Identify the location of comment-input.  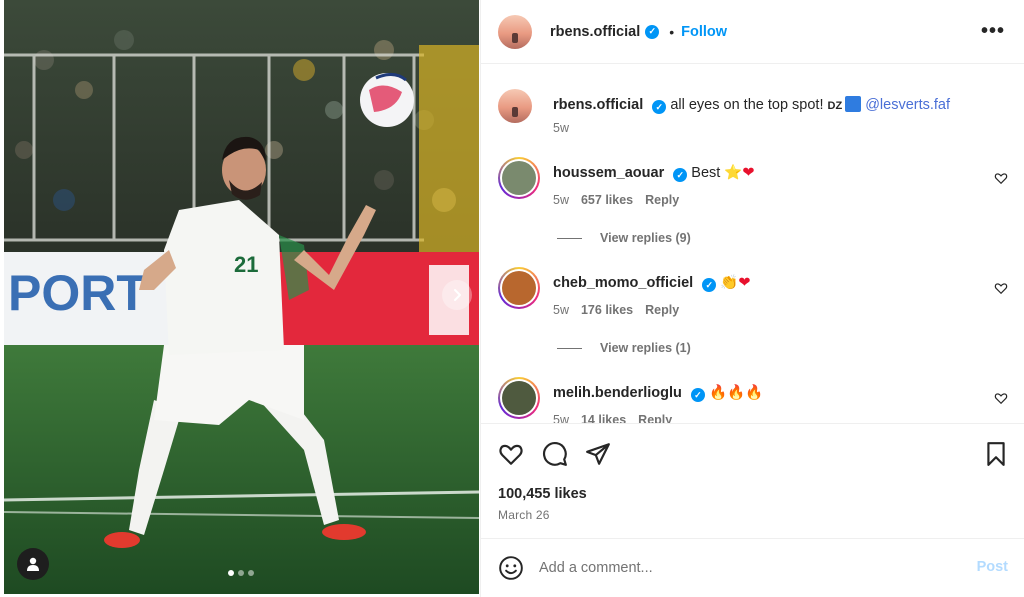
(739, 568).